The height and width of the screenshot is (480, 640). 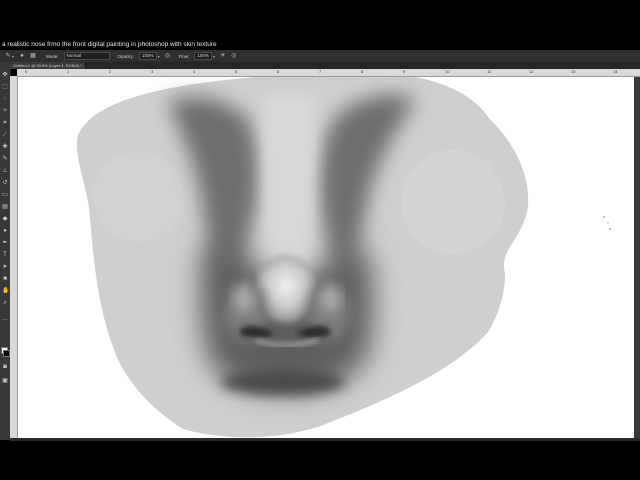 I want to click on screen-mode-icon: ▣, so click(x=5, y=381).